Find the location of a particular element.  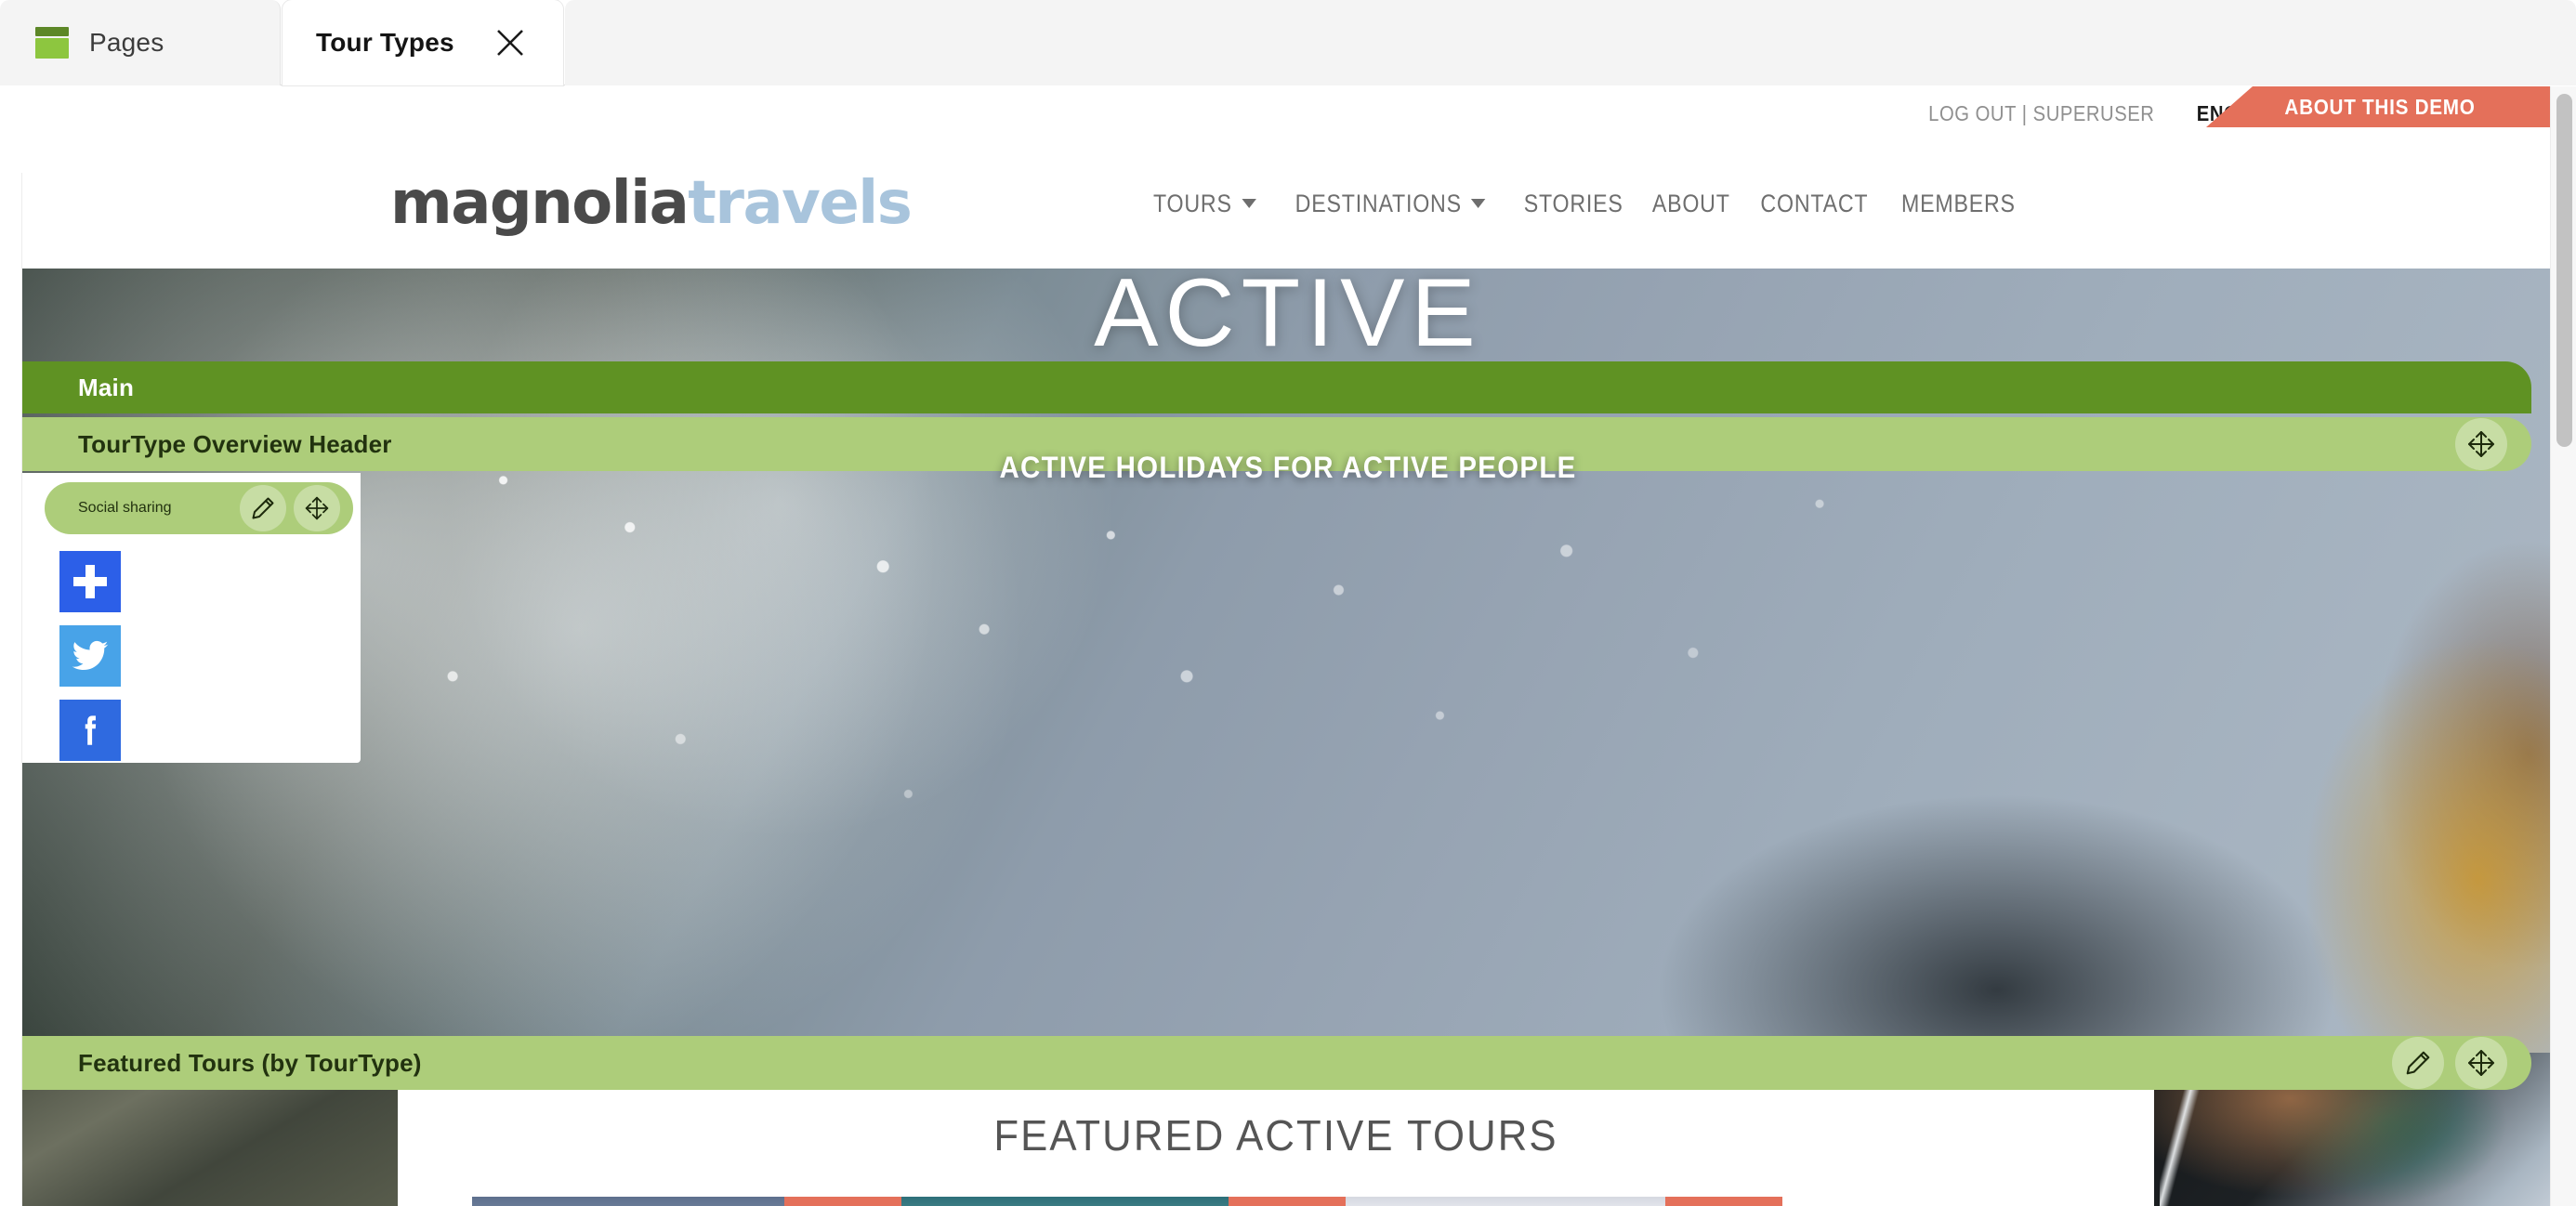

page-scrollbar-thumb is located at coordinates (2564, 271).